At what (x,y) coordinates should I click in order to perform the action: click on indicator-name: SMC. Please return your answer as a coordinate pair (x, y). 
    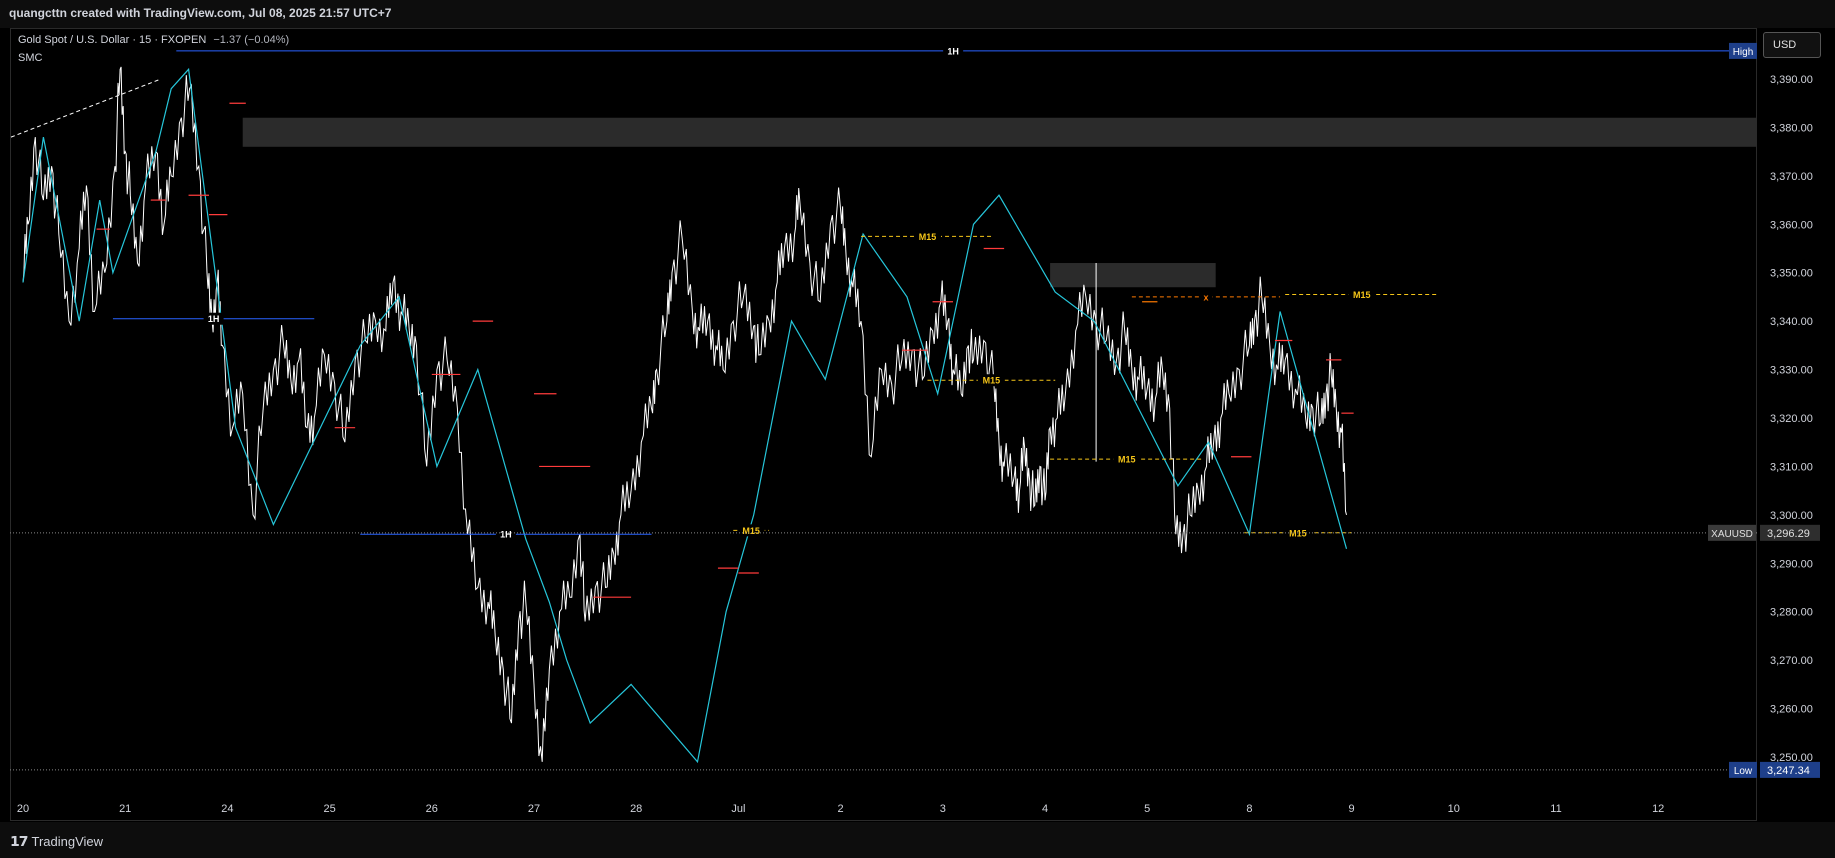
    Looking at the image, I should click on (30, 58).